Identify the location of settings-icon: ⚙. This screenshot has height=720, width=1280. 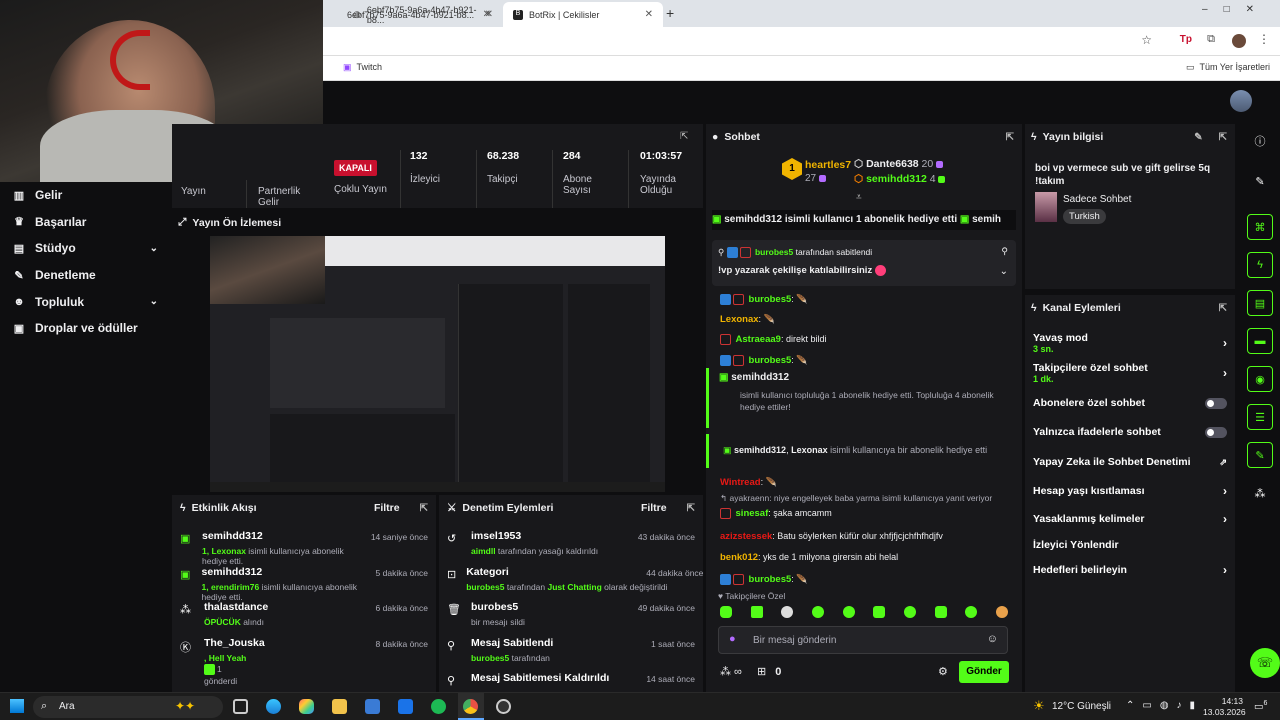
(943, 671).